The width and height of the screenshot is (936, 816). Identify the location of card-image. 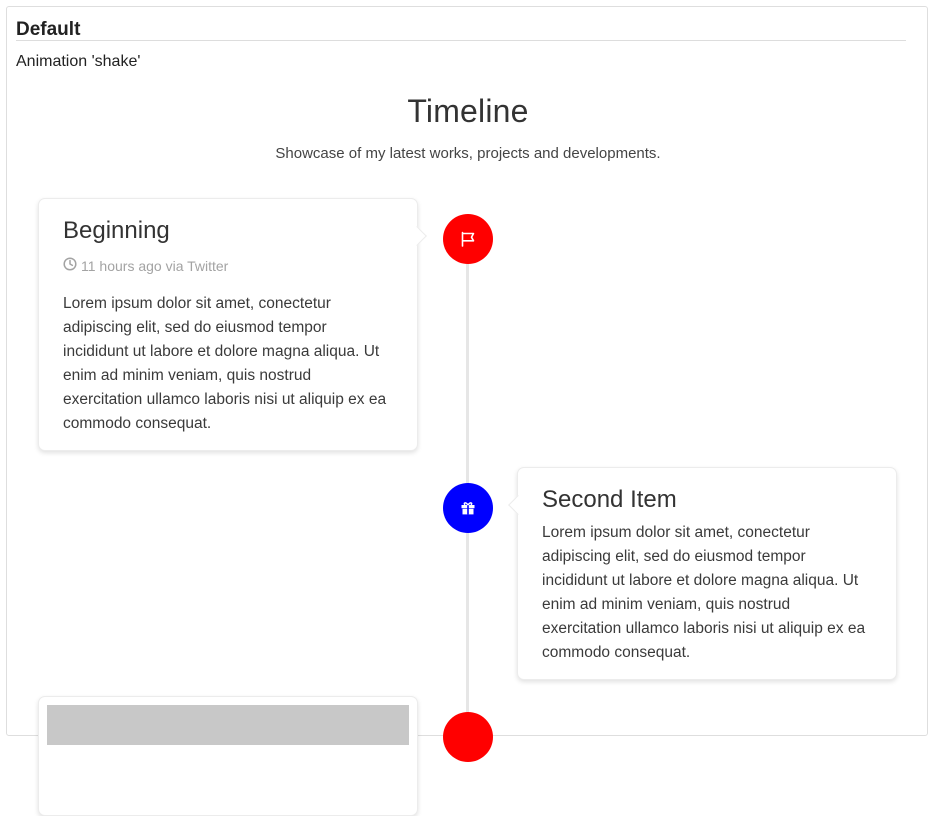
(228, 725).